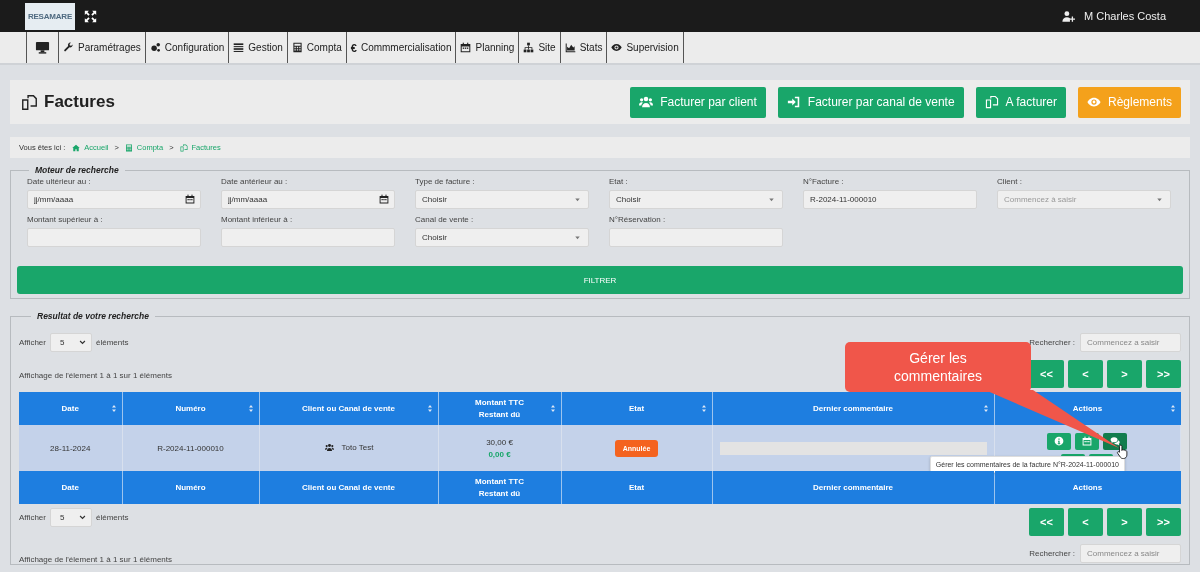 The image size is (1200, 572). What do you see at coordinates (79, 102) in the screenshot?
I see `page-title: Factures` at bounding box center [79, 102].